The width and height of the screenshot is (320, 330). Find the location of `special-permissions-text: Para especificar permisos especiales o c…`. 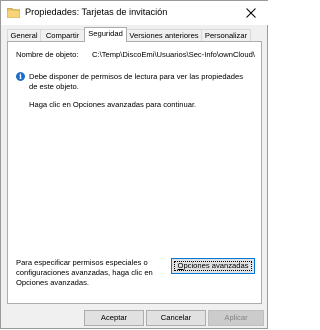

special-permissions-text: Para especificar permisos especiales o c… is located at coordinates (84, 273).